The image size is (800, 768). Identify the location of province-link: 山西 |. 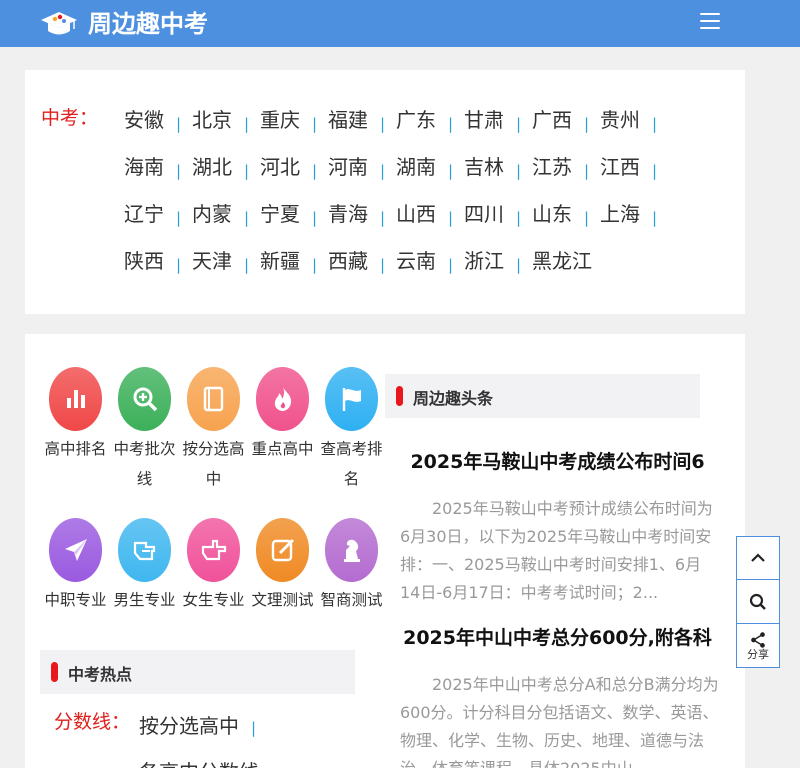
(430, 223).